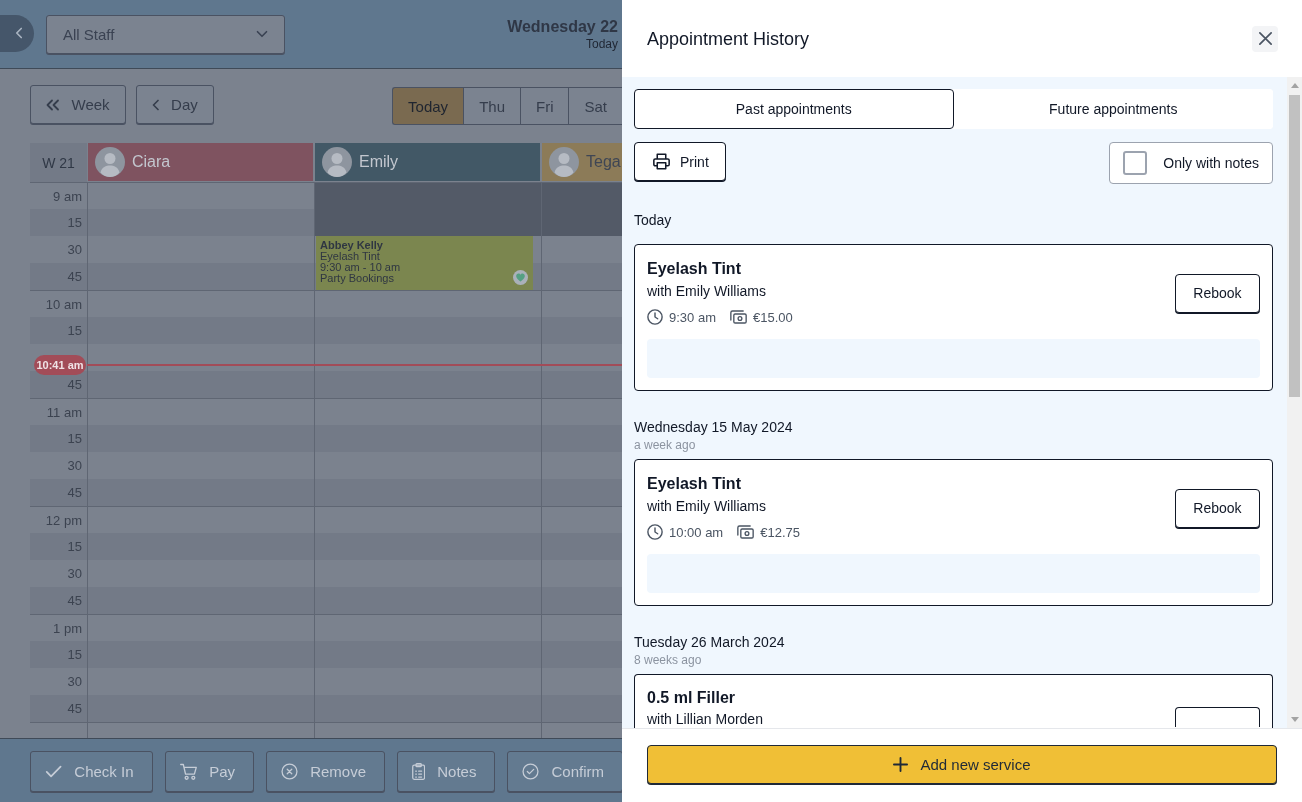  Describe the element at coordinates (428, 106) in the screenshot. I see `day-tab: Today` at that location.